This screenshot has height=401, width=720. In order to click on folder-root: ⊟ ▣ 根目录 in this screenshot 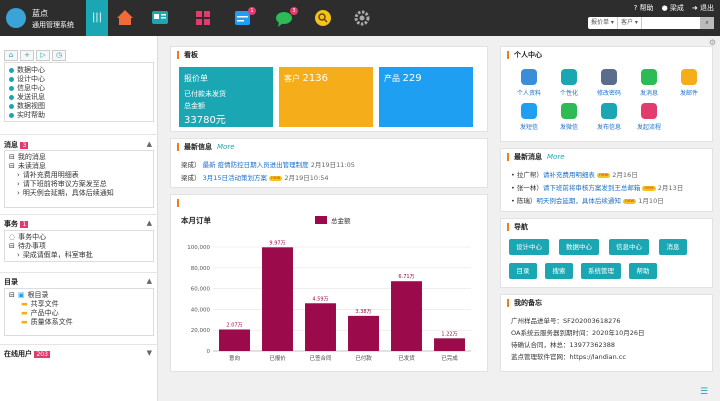, I will do `click(79, 295)`.